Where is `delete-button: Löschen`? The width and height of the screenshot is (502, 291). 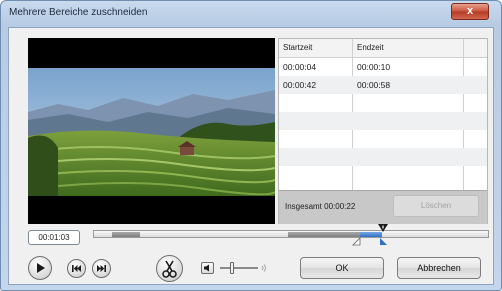 delete-button: Löschen is located at coordinates (436, 206).